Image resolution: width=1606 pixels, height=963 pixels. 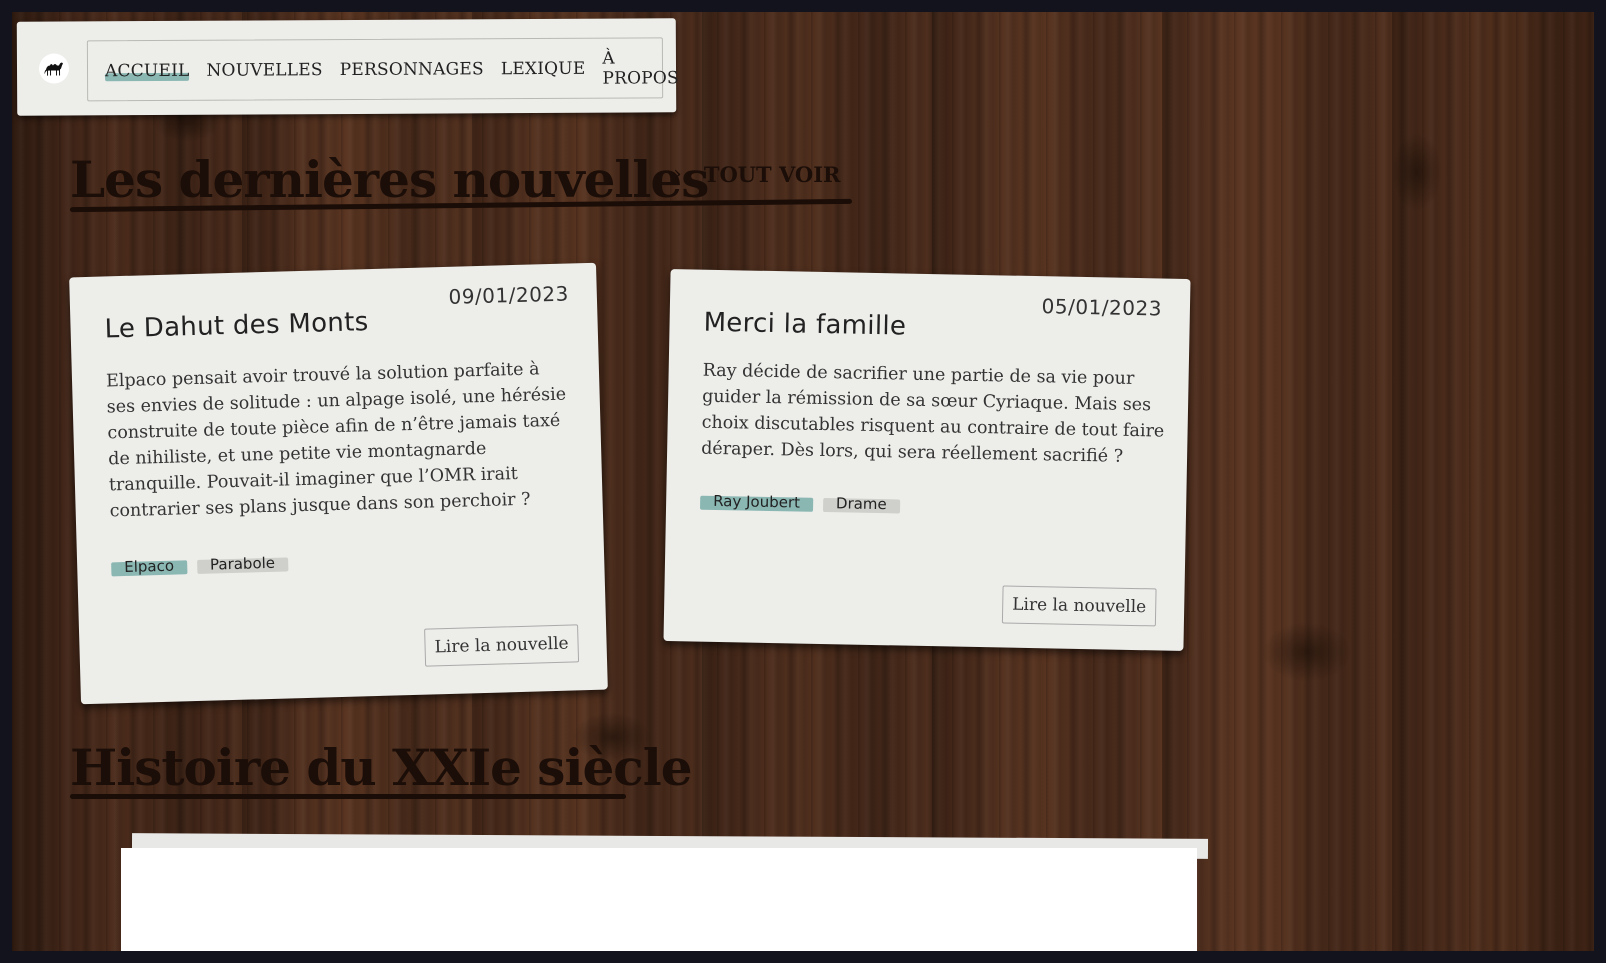 What do you see at coordinates (236, 326) in the screenshot?
I see `story-title: Le Dahut des Monts` at bounding box center [236, 326].